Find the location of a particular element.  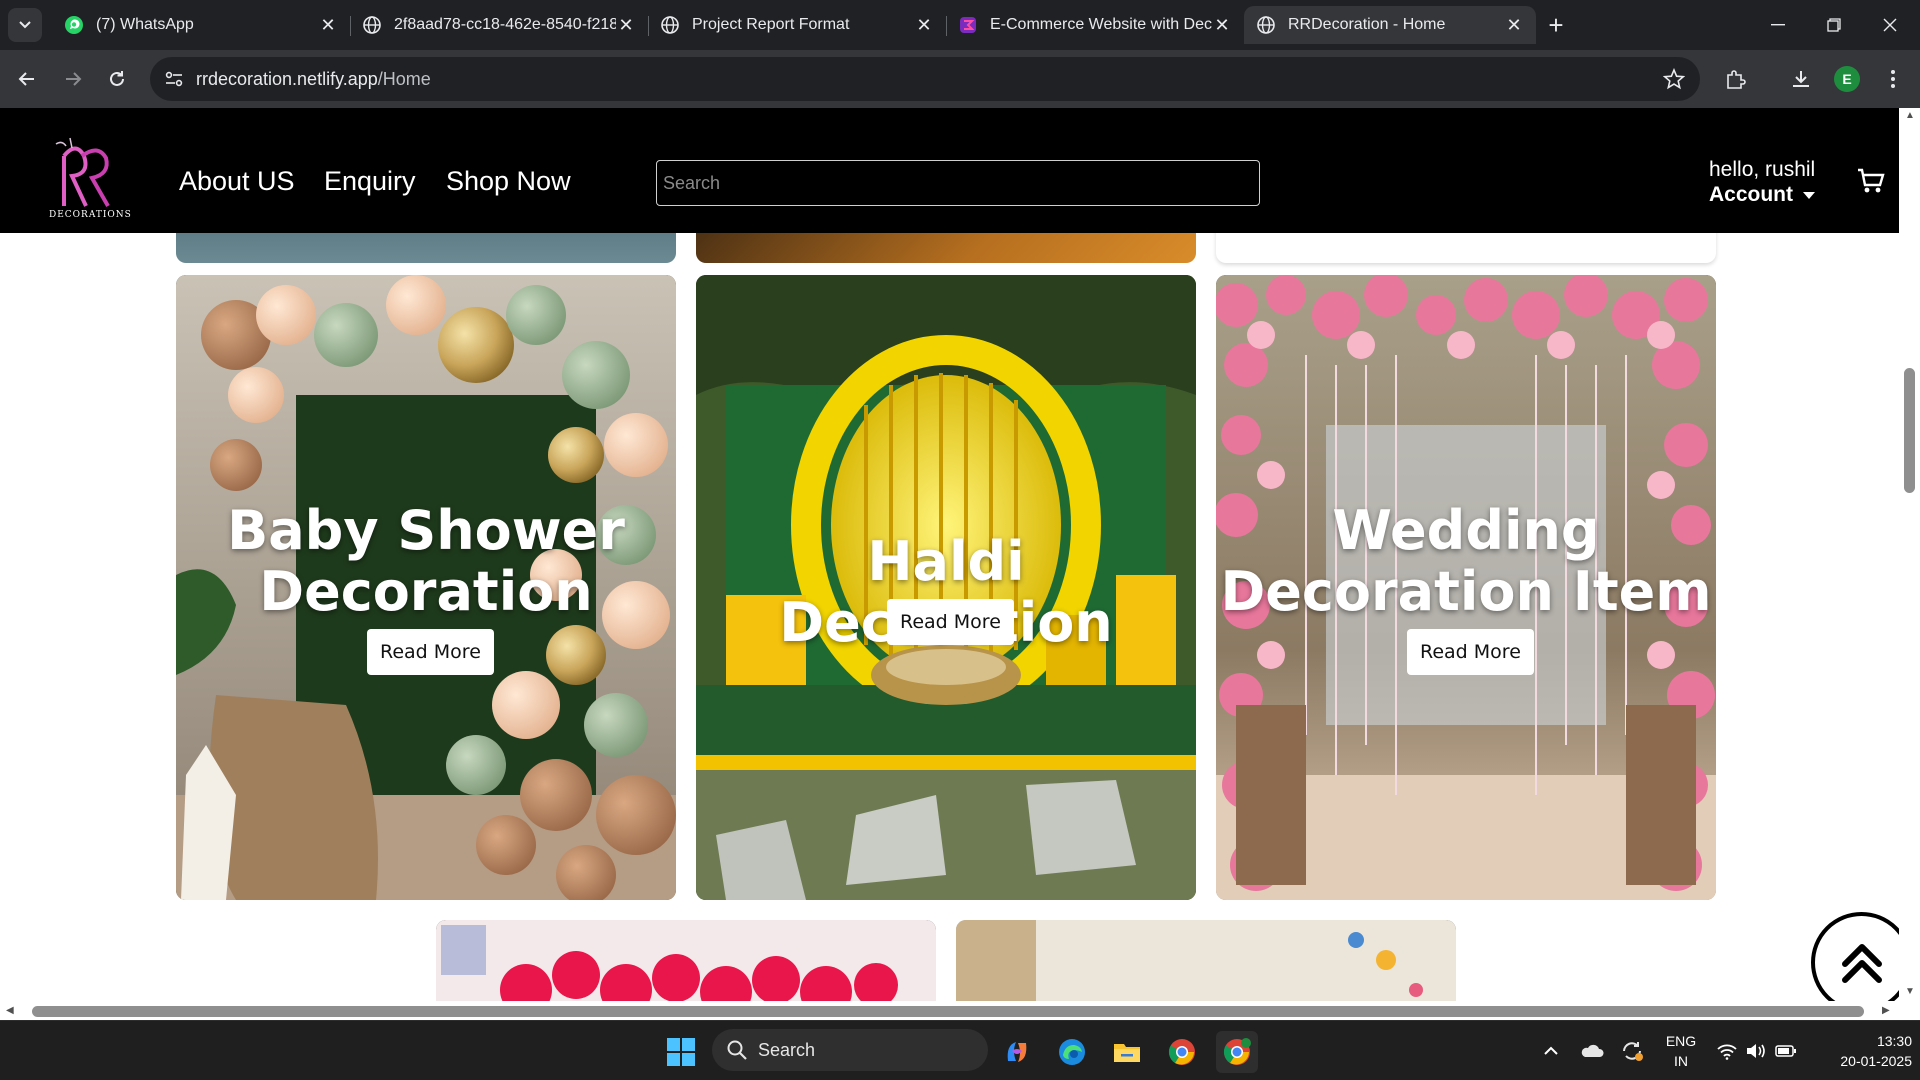

extensions-icon is located at coordinates (1735, 79).